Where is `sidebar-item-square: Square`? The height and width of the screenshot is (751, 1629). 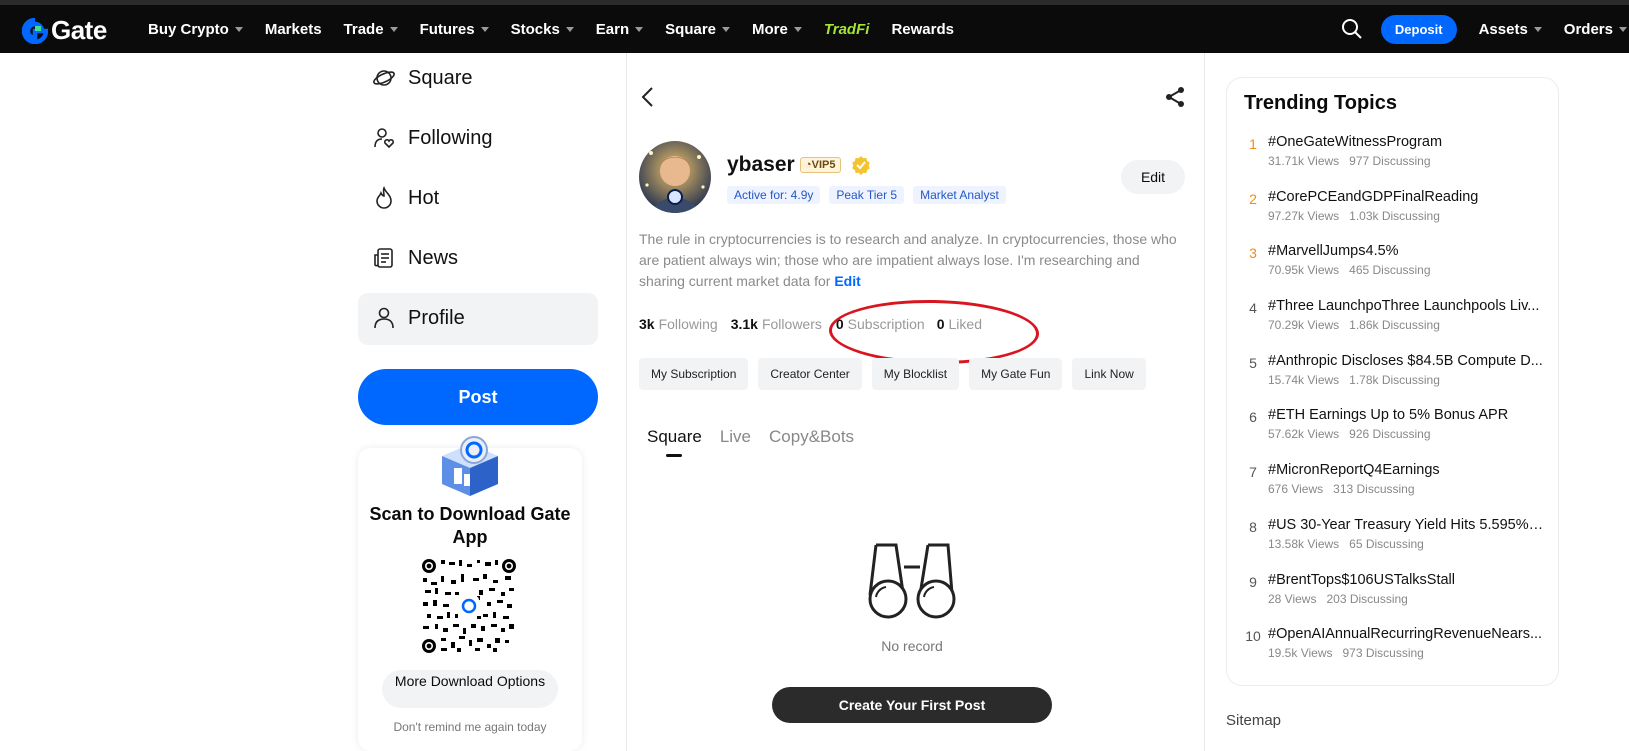 sidebar-item-square: Square is located at coordinates (422, 78).